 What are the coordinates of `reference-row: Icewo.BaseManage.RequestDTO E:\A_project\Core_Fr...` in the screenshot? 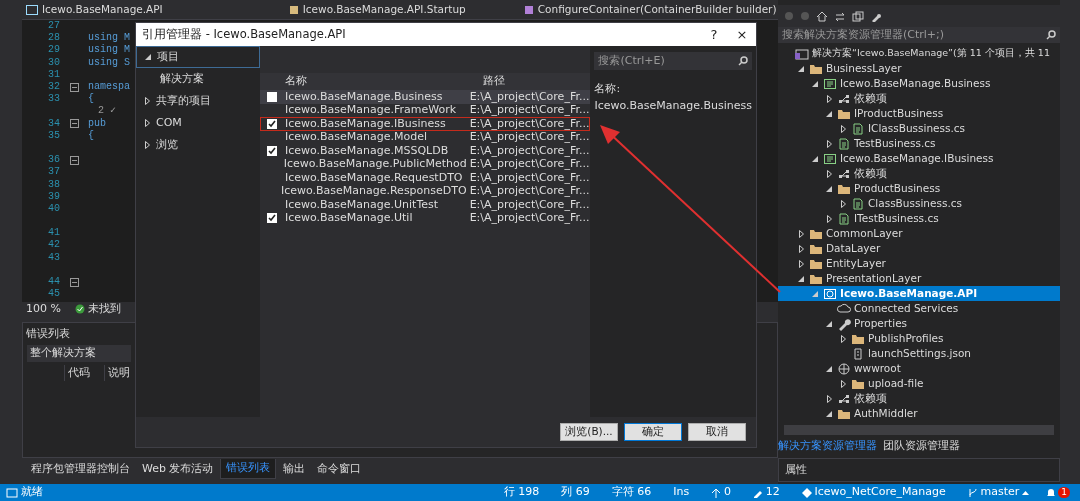 It's located at (425, 178).